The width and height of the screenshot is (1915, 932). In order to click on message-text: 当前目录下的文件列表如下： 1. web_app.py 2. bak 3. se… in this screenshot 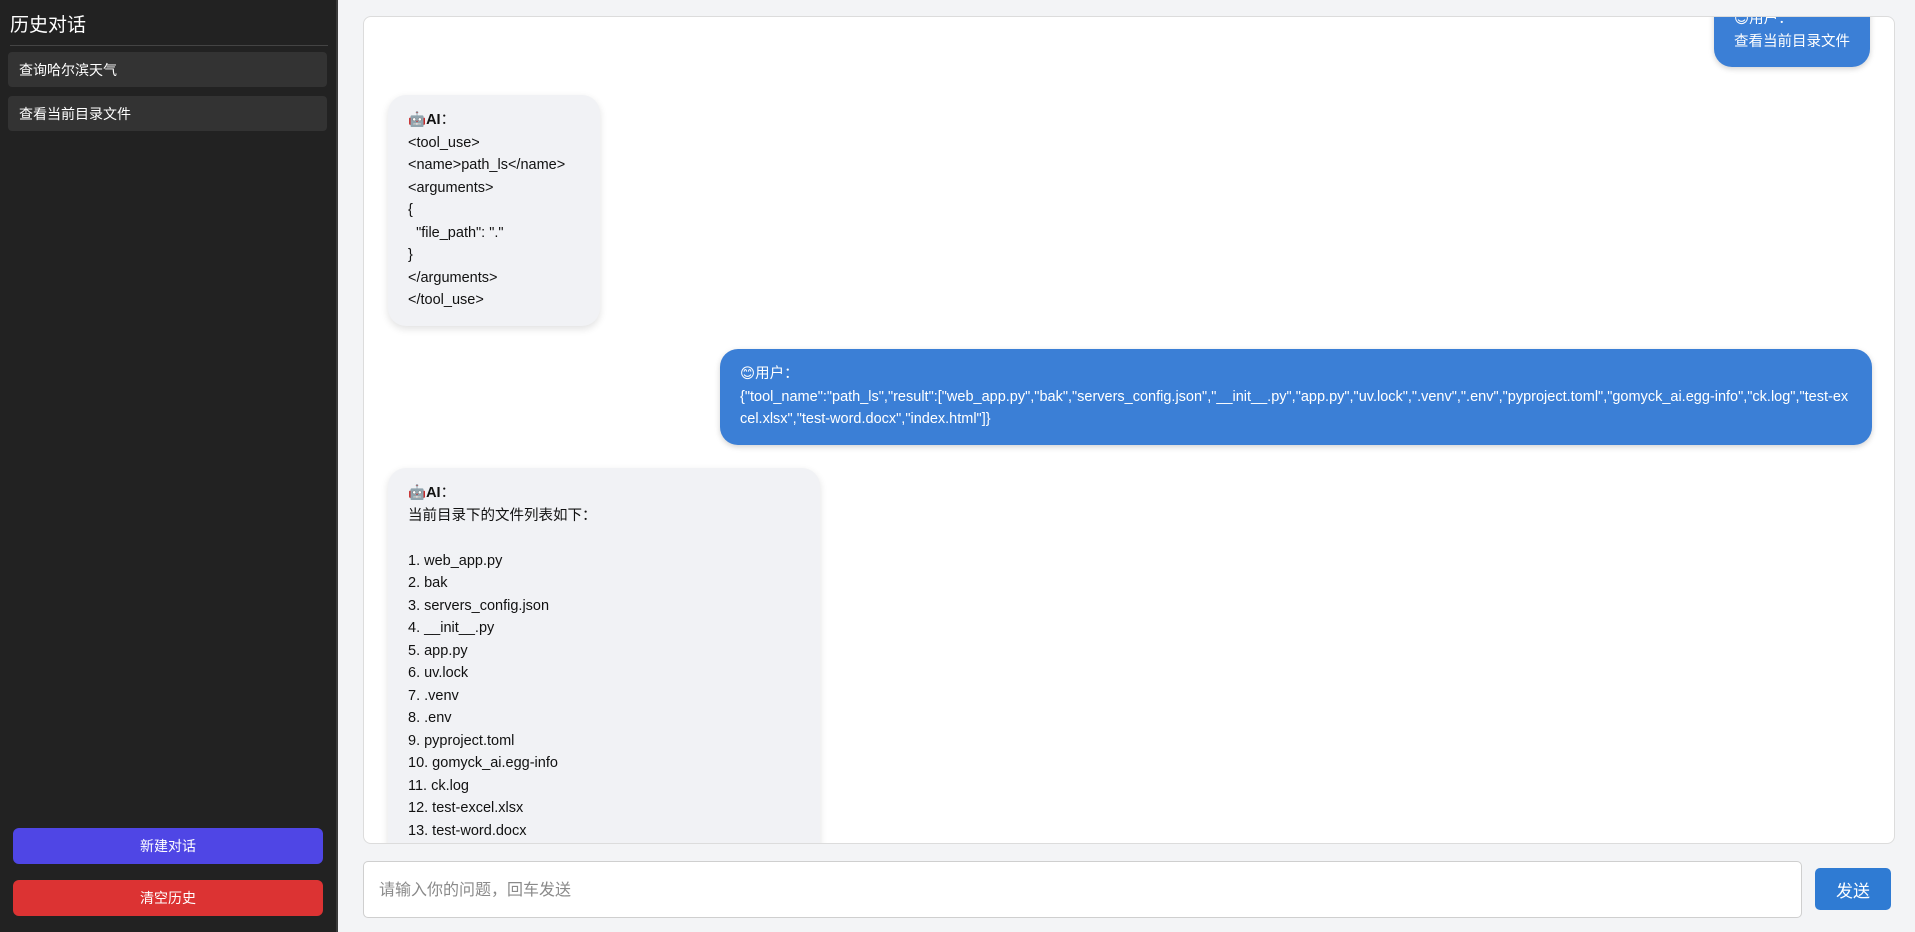, I will do `click(502, 673)`.